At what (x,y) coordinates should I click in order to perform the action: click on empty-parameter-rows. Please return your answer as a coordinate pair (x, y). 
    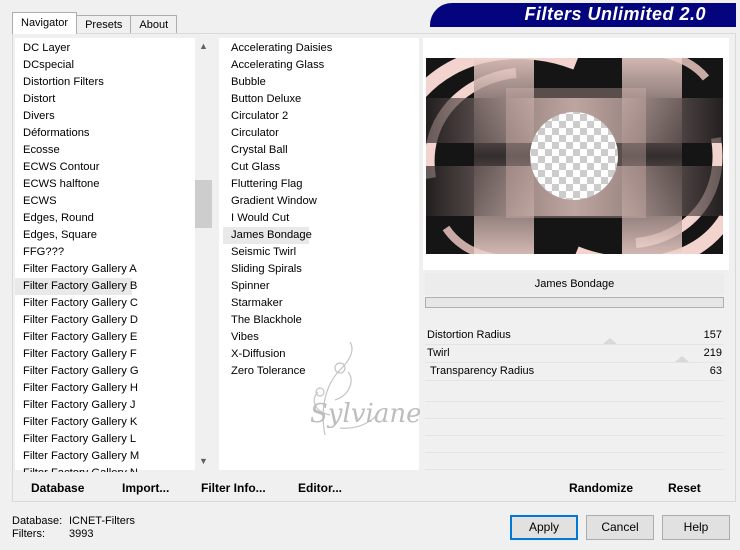
    Looking at the image, I should click on (574, 427).